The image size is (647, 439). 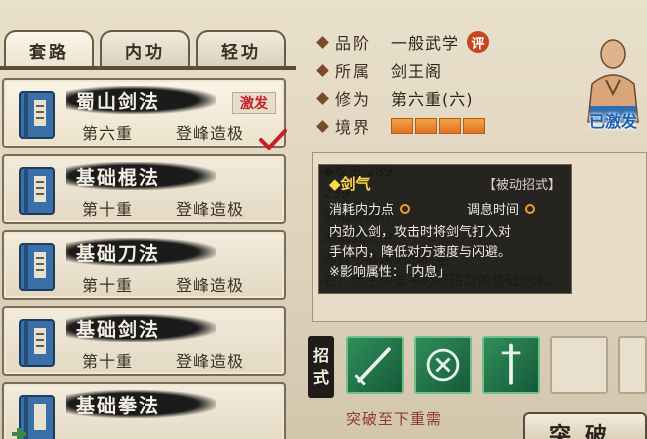 I want to click on tooltip-type: 【被动招式】, so click(x=521, y=185).